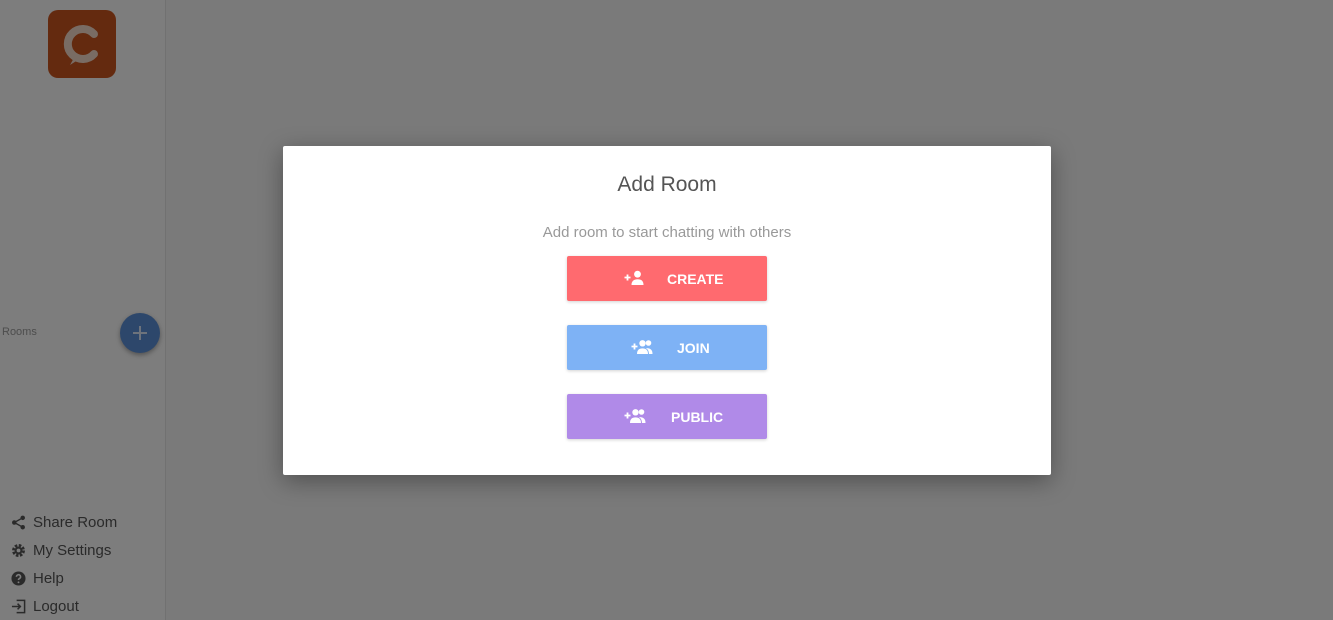 This screenshot has height=620, width=1333. I want to click on person-add-icon, so click(634, 279).